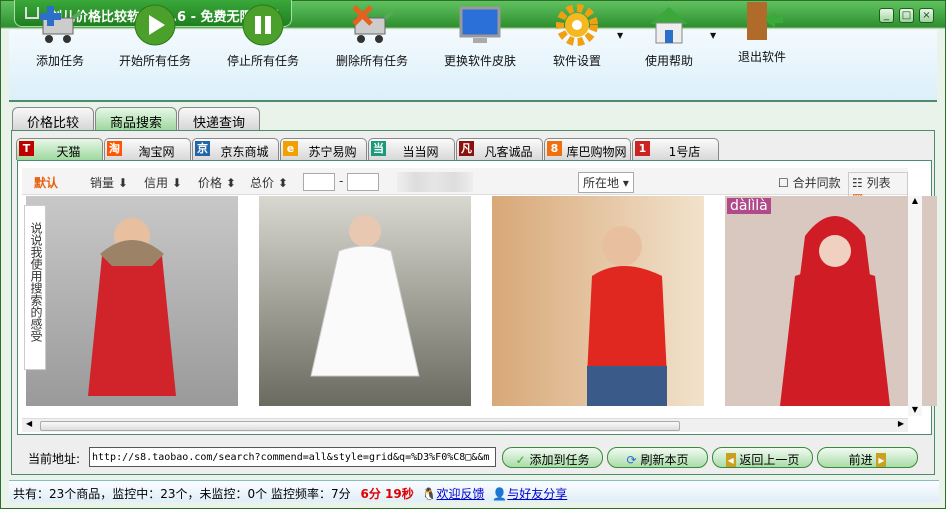 This screenshot has width=946, height=509. Describe the element at coordinates (926, 15) in the screenshot. I see `close-button: ×` at that location.